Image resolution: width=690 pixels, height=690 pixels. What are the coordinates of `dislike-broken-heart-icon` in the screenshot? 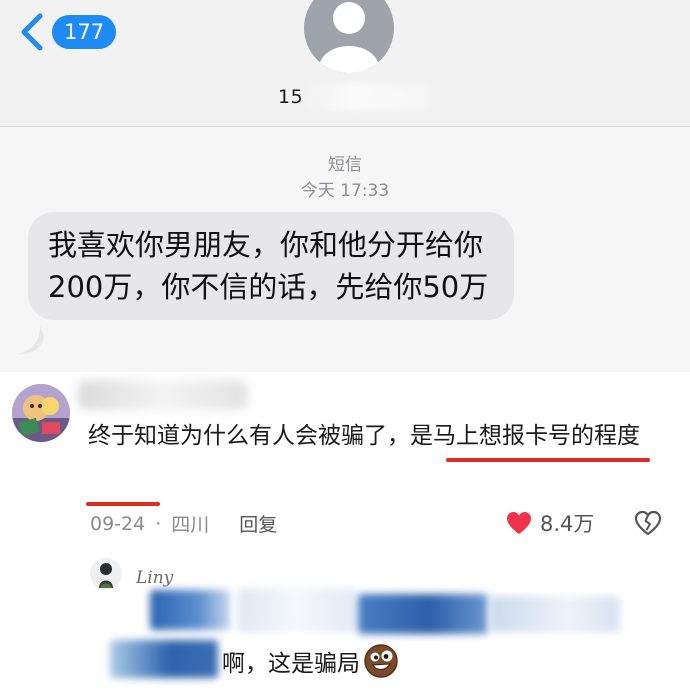 It's located at (648, 523).